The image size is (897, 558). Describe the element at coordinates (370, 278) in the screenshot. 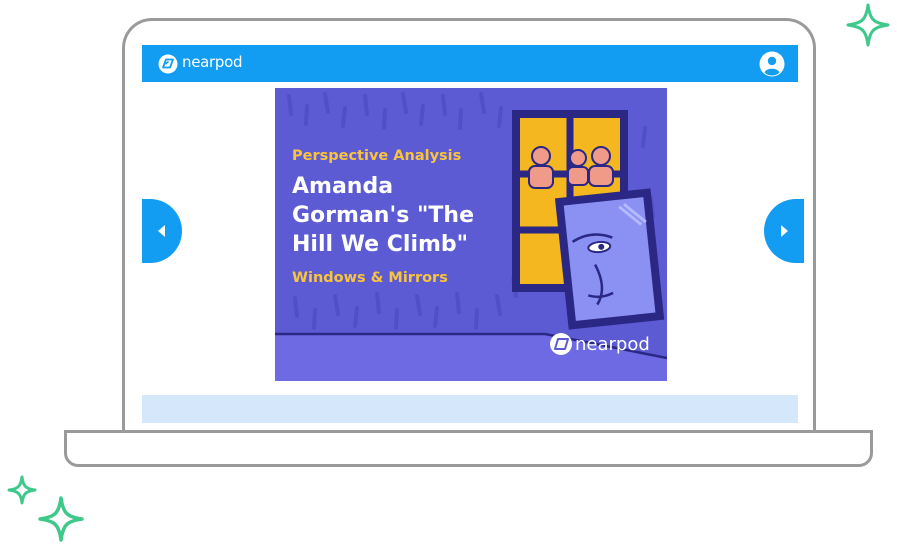

I see `slide-subtitle: Windows & Mirrors` at that location.